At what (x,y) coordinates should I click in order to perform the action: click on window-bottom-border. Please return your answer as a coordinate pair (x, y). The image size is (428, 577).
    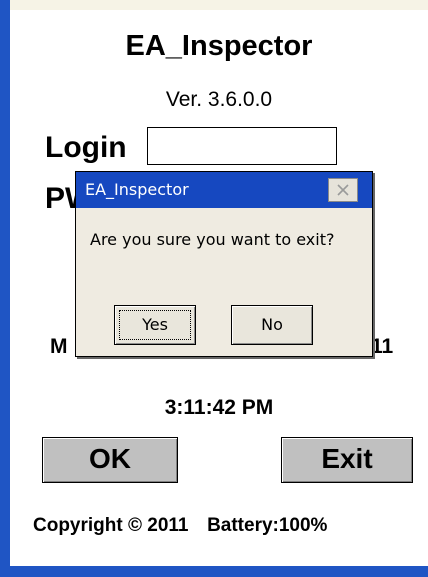
    Looking at the image, I should click on (219, 571).